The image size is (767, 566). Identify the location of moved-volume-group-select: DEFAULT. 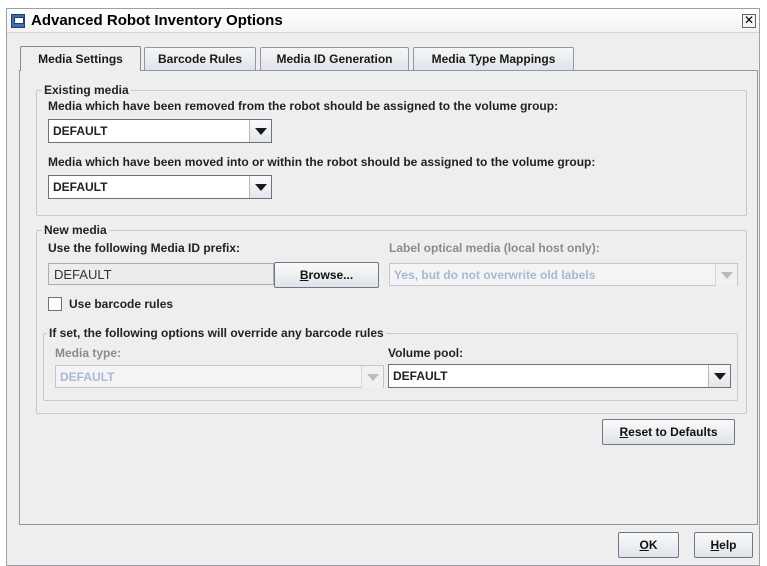
(160, 187).